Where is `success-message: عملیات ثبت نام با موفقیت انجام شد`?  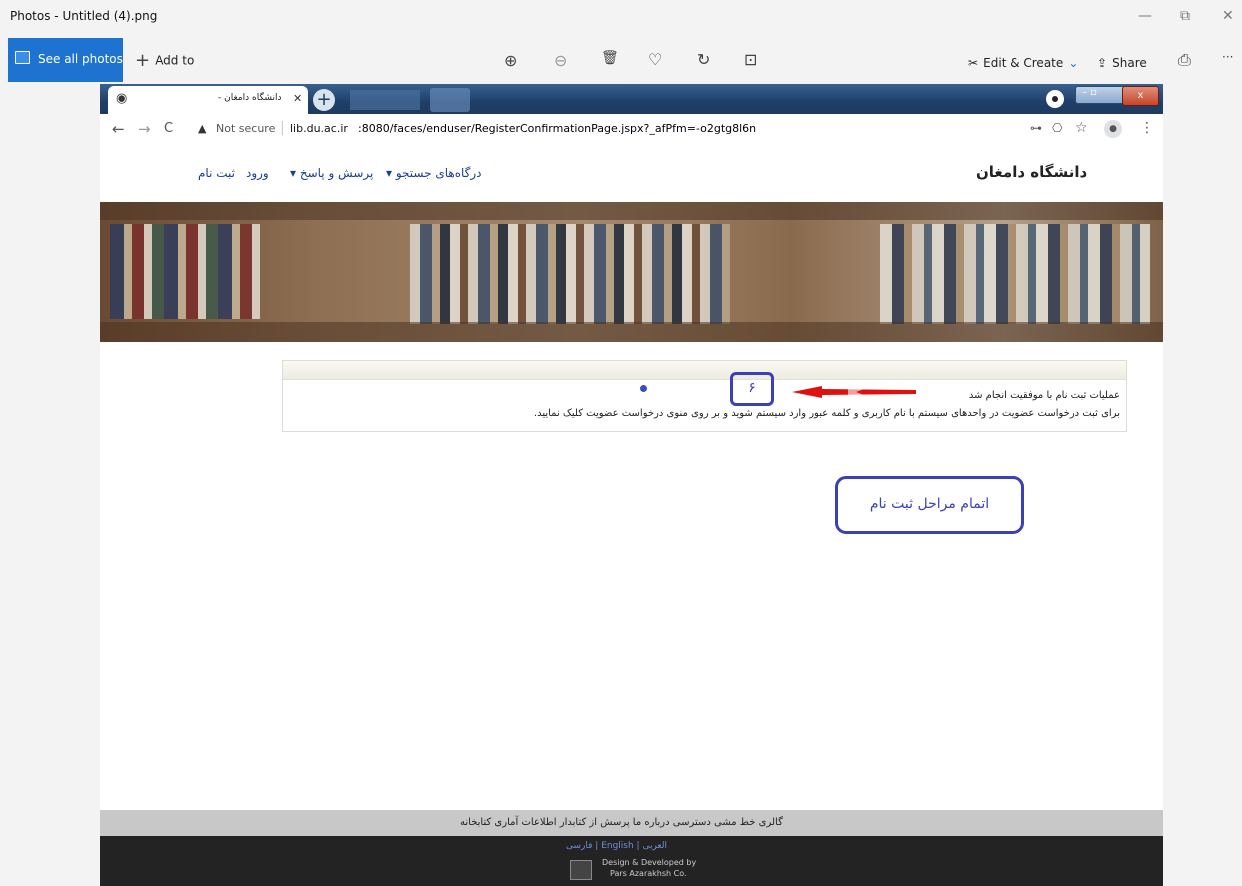 success-message: عملیات ثبت نام با موفقیت انجام شد is located at coordinates (1044, 395).